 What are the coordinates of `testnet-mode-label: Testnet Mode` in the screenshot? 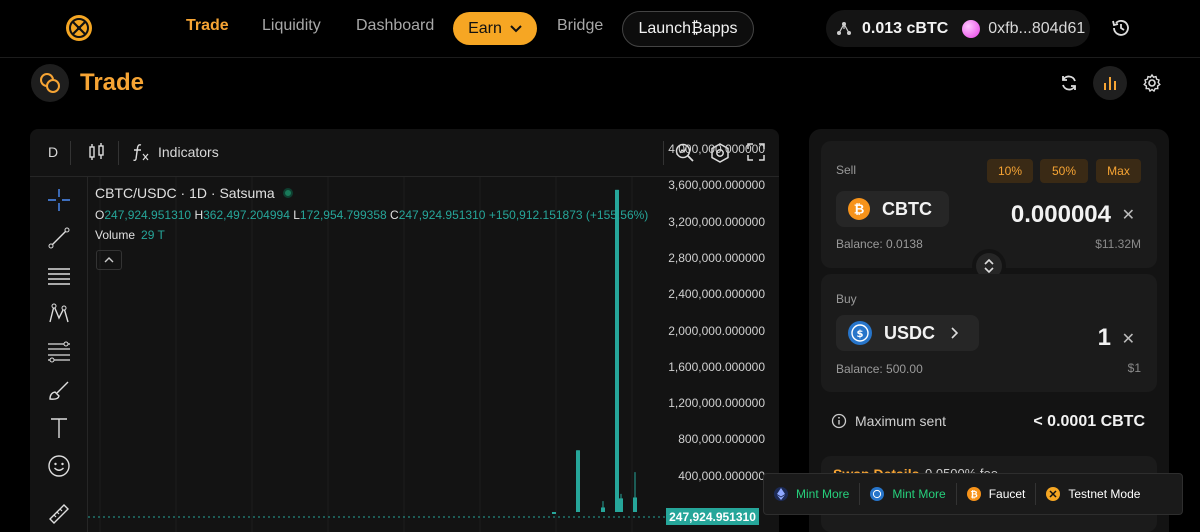 It's located at (1104, 494).